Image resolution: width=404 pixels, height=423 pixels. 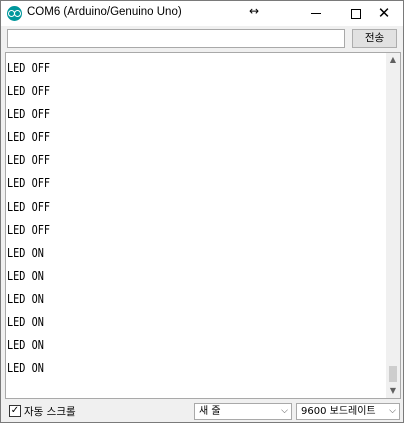 What do you see at coordinates (393, 225) in the screenshot?
I see `vertical-scrollbar: ▲ ▼` at bounding box center [393, 225].